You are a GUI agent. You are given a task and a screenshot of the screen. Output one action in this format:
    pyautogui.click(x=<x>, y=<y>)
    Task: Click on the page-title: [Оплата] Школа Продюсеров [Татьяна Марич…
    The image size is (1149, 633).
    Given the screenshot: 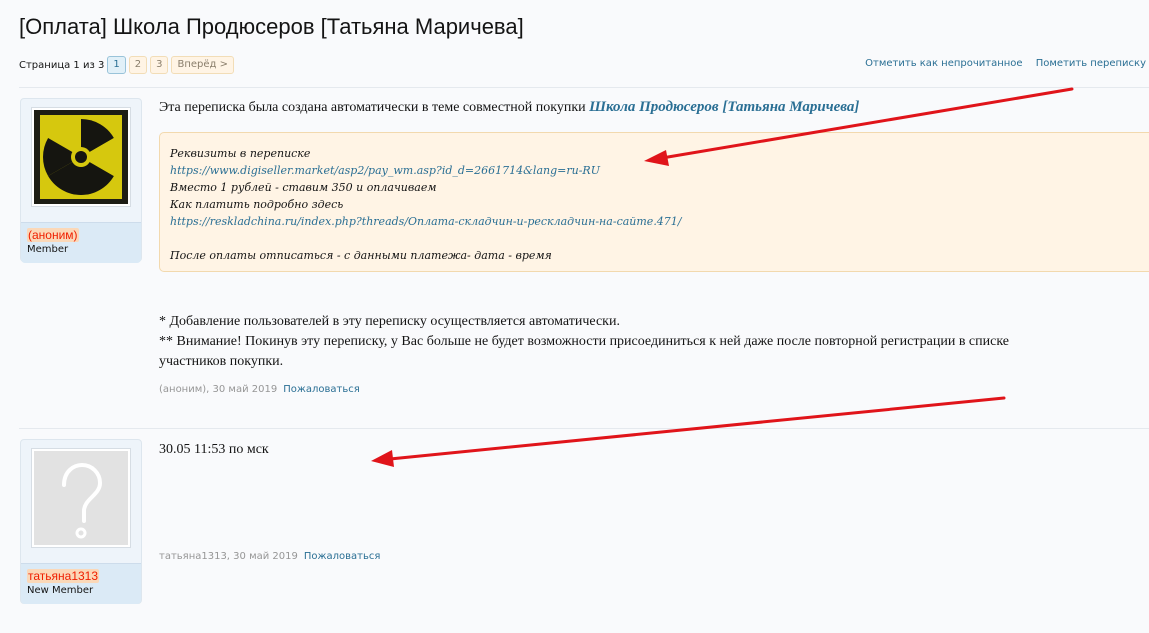 What is the action you would take?
    pyautogui.click(x=271, y=26)
    